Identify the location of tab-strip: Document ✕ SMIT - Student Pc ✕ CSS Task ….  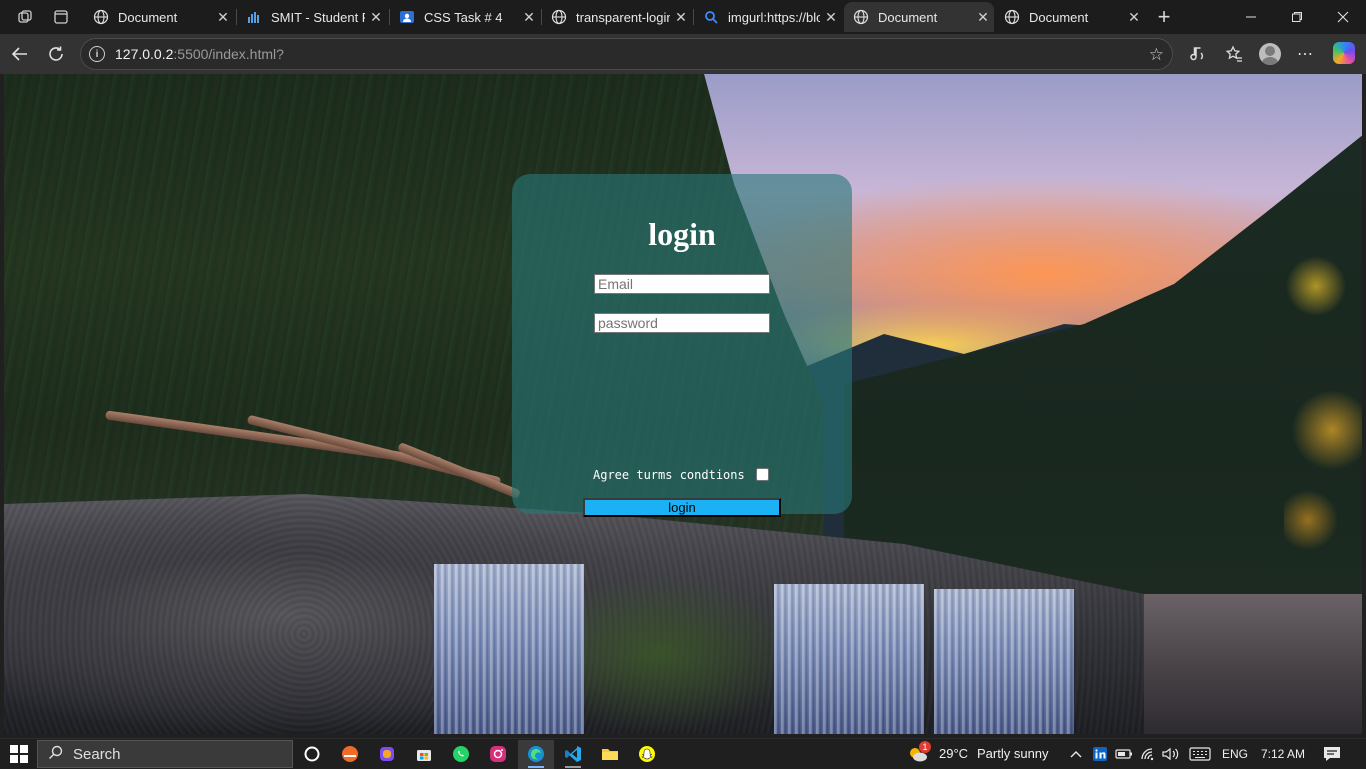
(683, 17).